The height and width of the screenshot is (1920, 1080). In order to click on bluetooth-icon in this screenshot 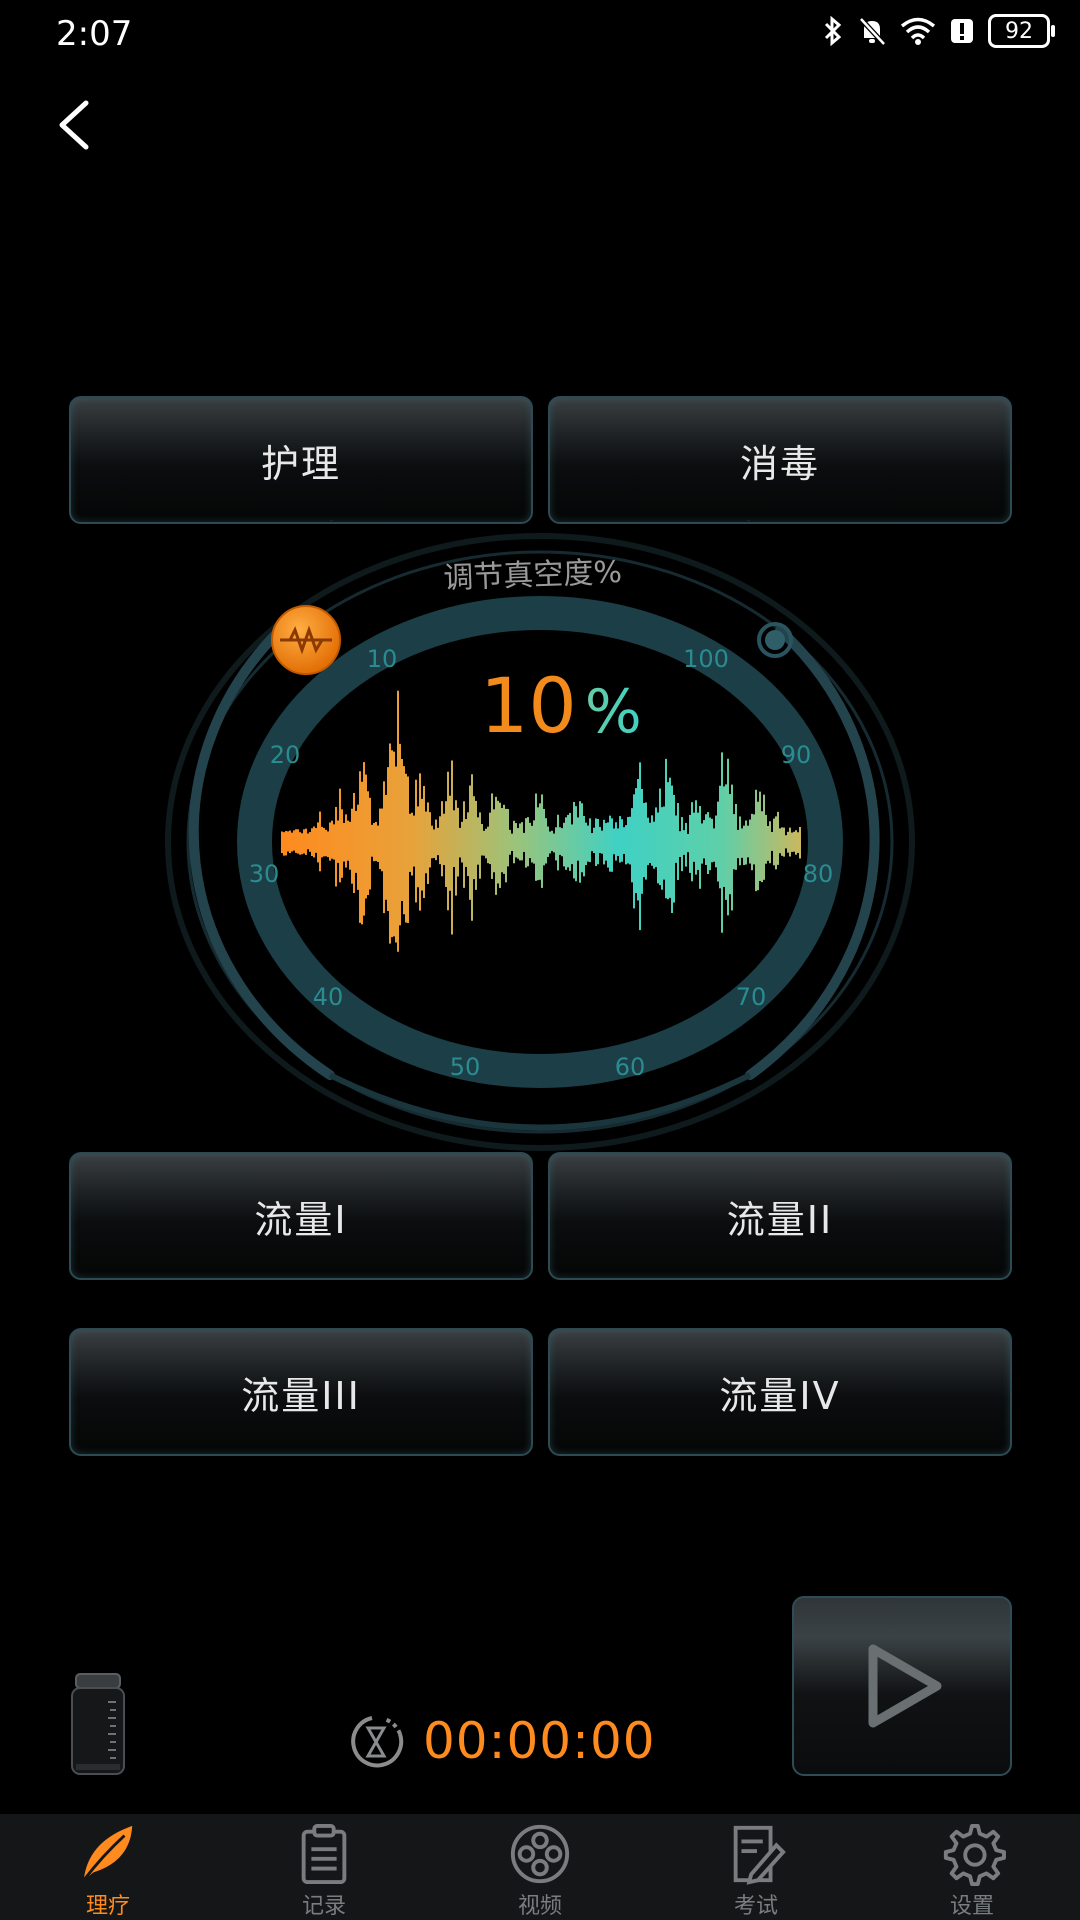, I will do `click(833, 31)`.